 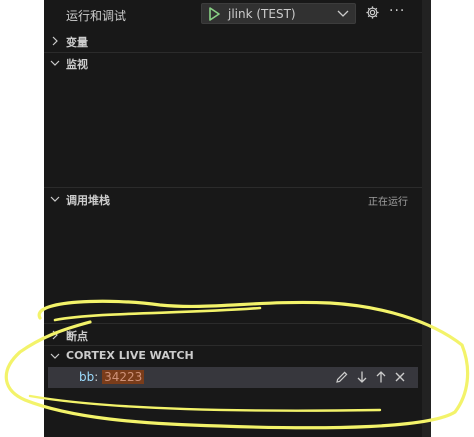 I want to click on move-up-icon, so click(x=381, y=377).